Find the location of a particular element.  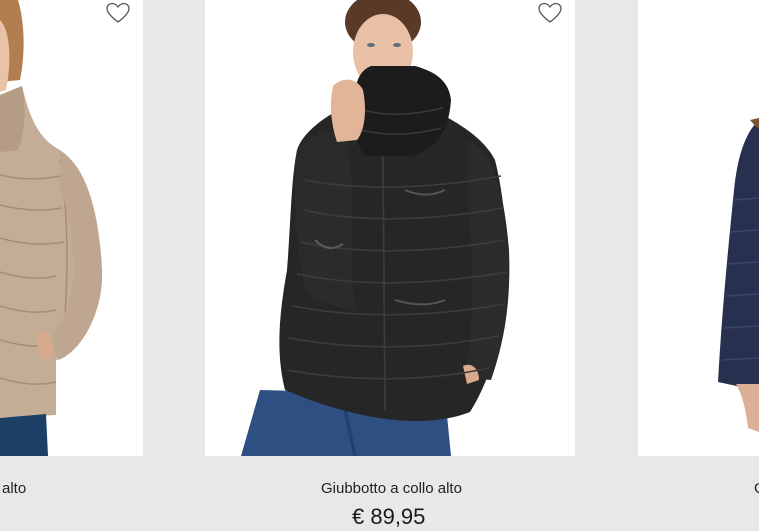

jacket-photo is located at coordinates (698, 228).